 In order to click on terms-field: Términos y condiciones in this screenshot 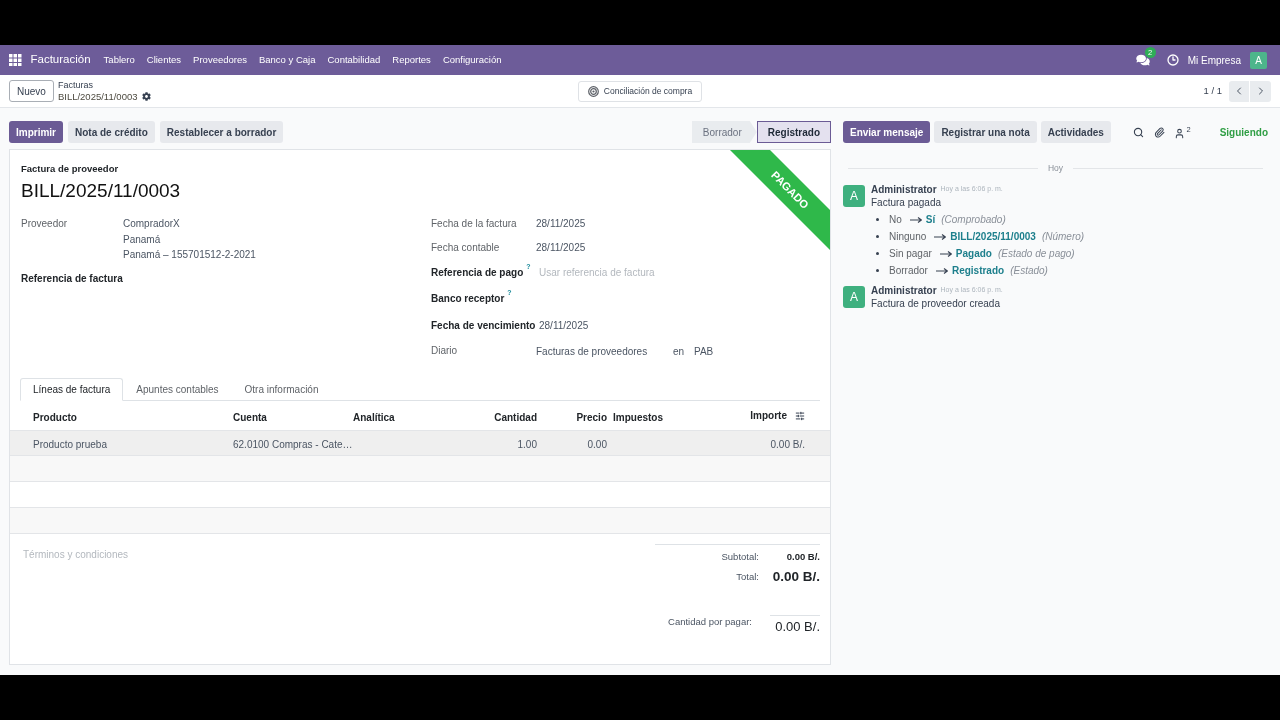, I will do `click(123, 554)`.